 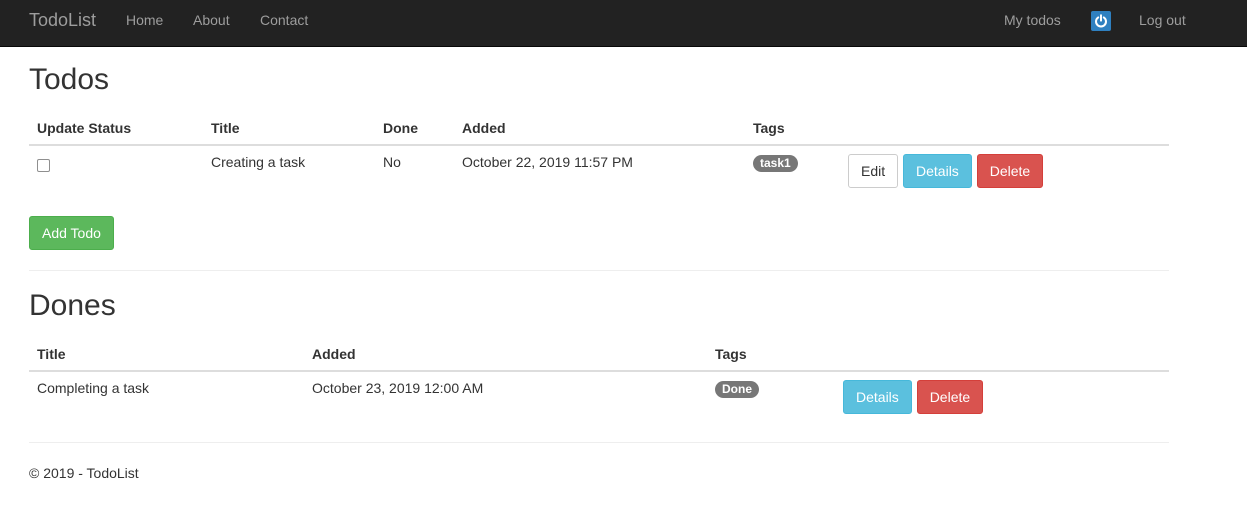 I want to click on nav-about-link: About, so click(x=211, y=23).